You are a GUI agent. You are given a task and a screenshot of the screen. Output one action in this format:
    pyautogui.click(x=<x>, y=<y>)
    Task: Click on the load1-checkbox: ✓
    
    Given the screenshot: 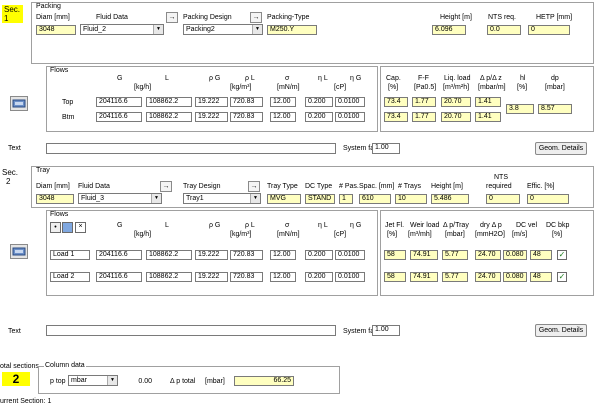 What is the action you would take?
    pyautogui.click(x=562, y=255)
    